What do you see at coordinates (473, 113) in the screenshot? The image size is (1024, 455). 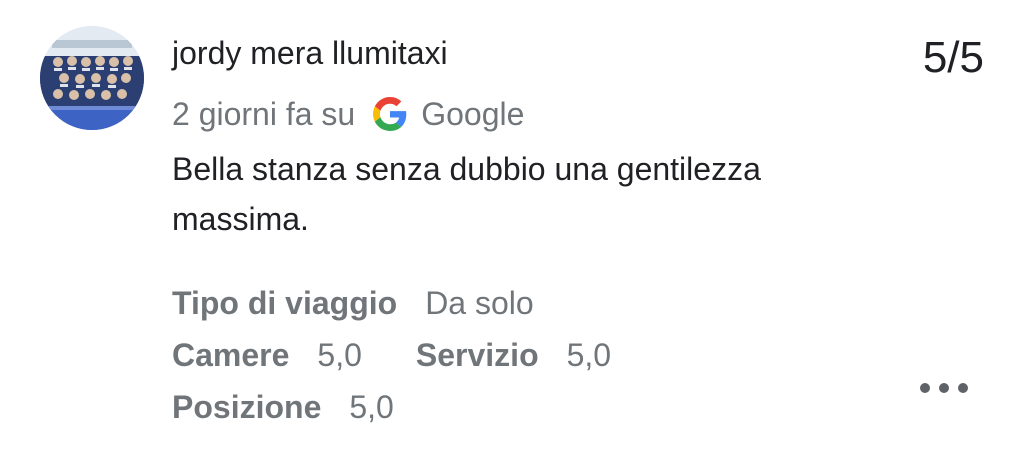 I see `review-source: Google` at bounding box center [473, 113].